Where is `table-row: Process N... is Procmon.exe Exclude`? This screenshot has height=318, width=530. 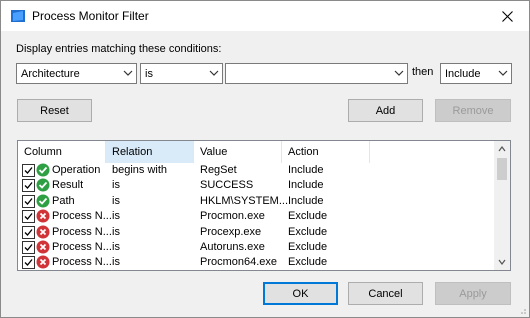 table-row: Process N... is Procmon.exe Exclude is located at coordinates (256, 216).